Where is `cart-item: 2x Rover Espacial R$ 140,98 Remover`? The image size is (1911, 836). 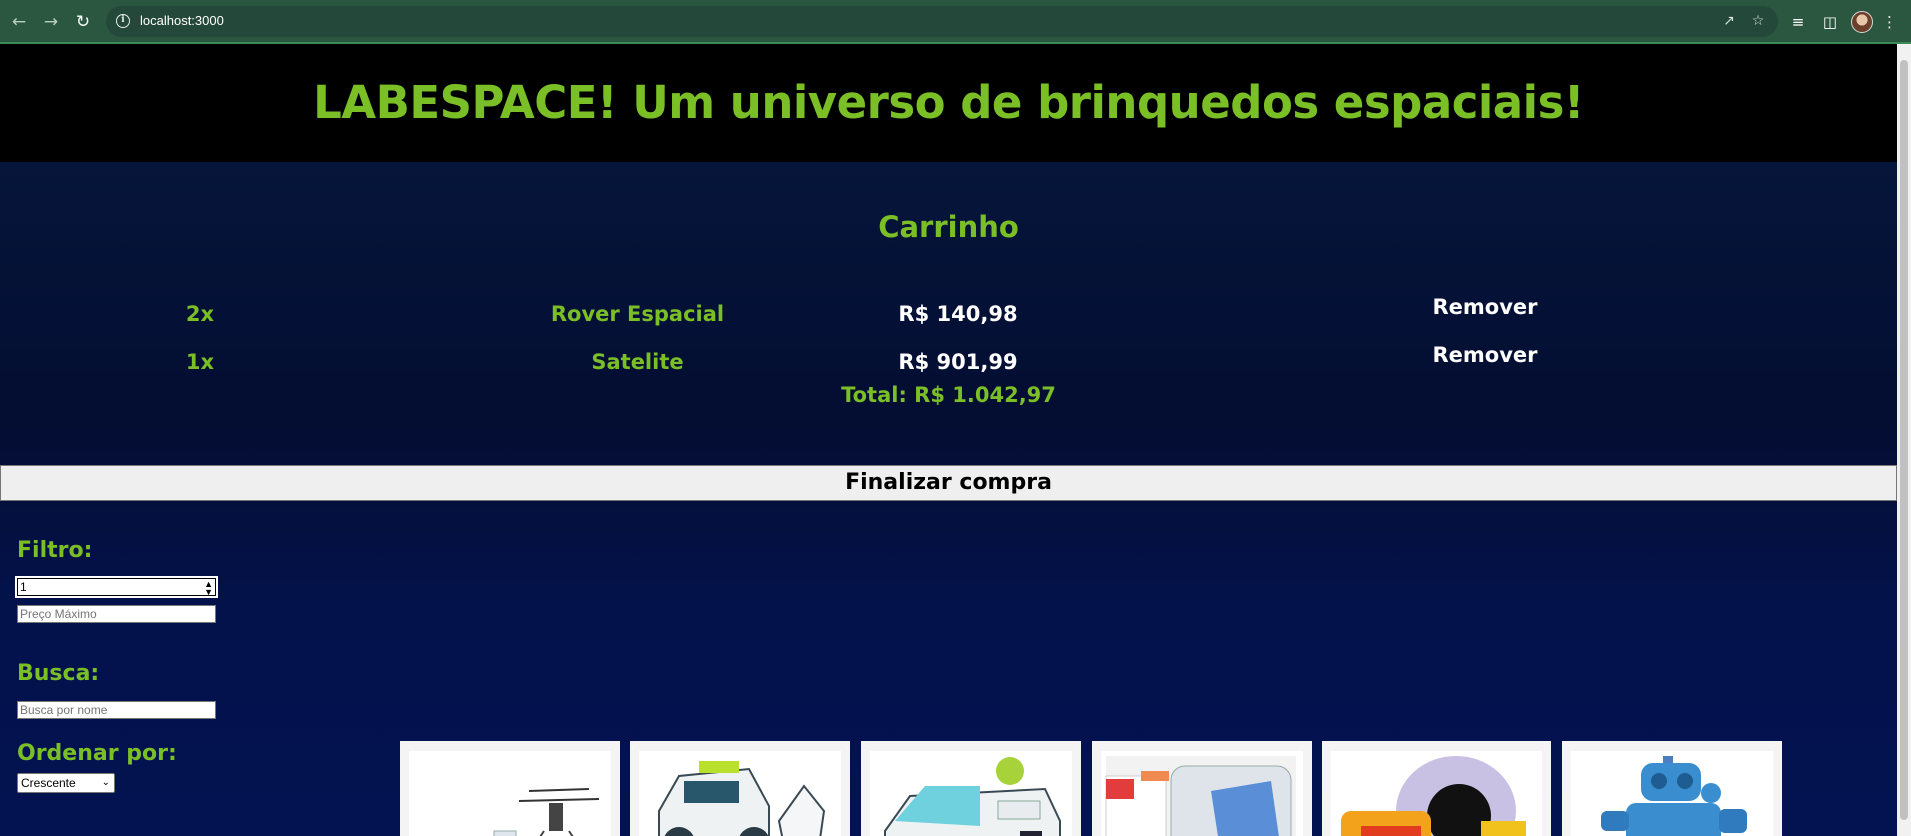
cart-item: 2x Rover Espacial R$ 140,98 Remover is located at coordinates (948, 314).